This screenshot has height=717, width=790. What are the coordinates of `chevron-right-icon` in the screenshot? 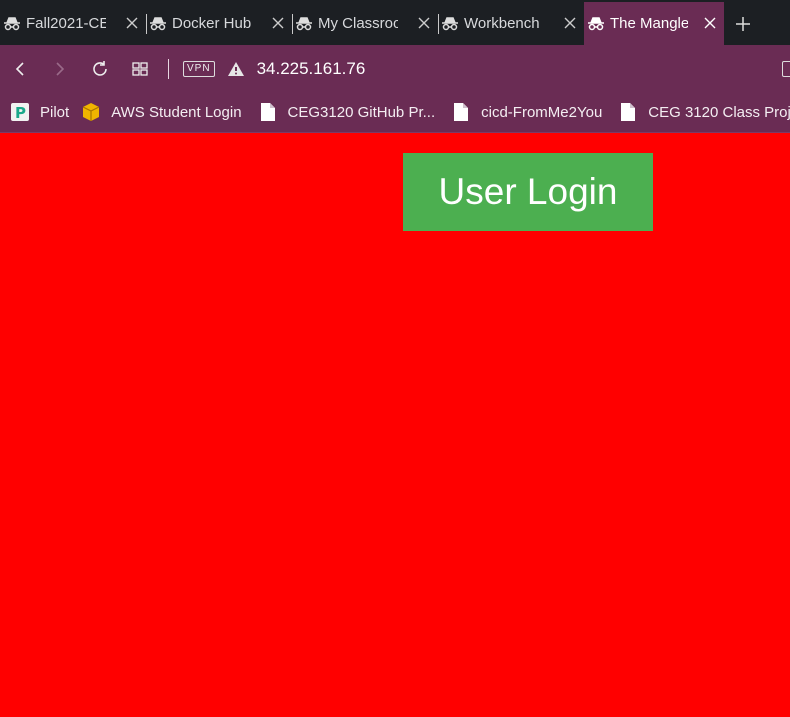 It's located at (60, 68).